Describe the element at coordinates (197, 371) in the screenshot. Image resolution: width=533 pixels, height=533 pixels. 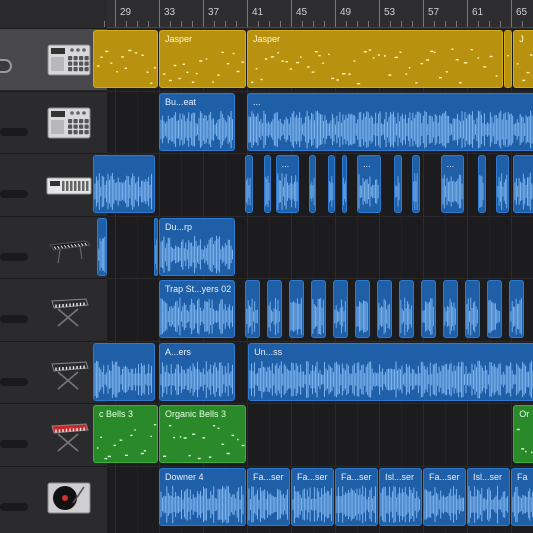
I see `audio-region: A...ers` at that location.